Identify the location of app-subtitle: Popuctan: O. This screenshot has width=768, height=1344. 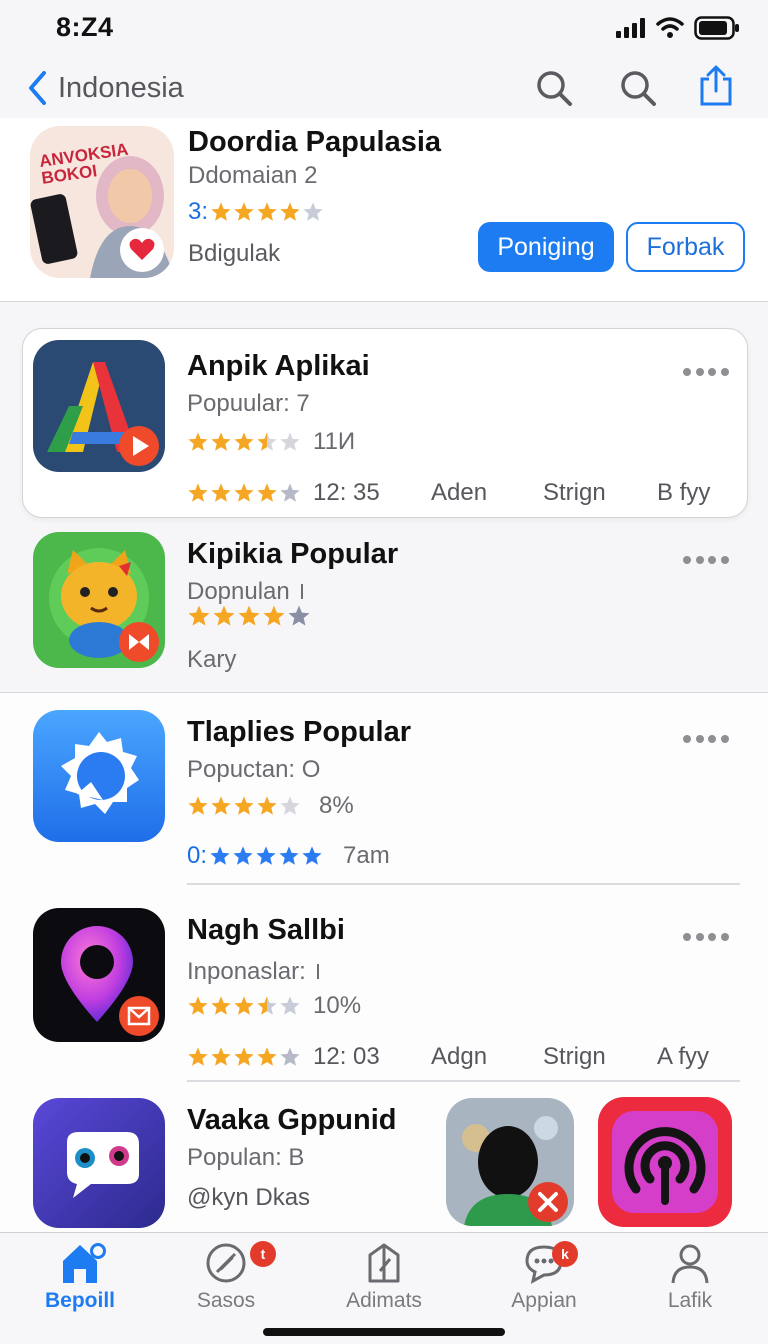
(254, 769).